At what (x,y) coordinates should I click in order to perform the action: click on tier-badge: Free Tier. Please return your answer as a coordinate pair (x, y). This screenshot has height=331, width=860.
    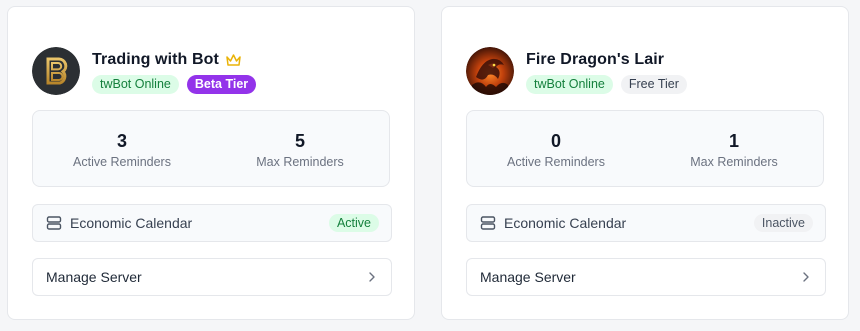
    Looking at the image, I should click on (653, 84).